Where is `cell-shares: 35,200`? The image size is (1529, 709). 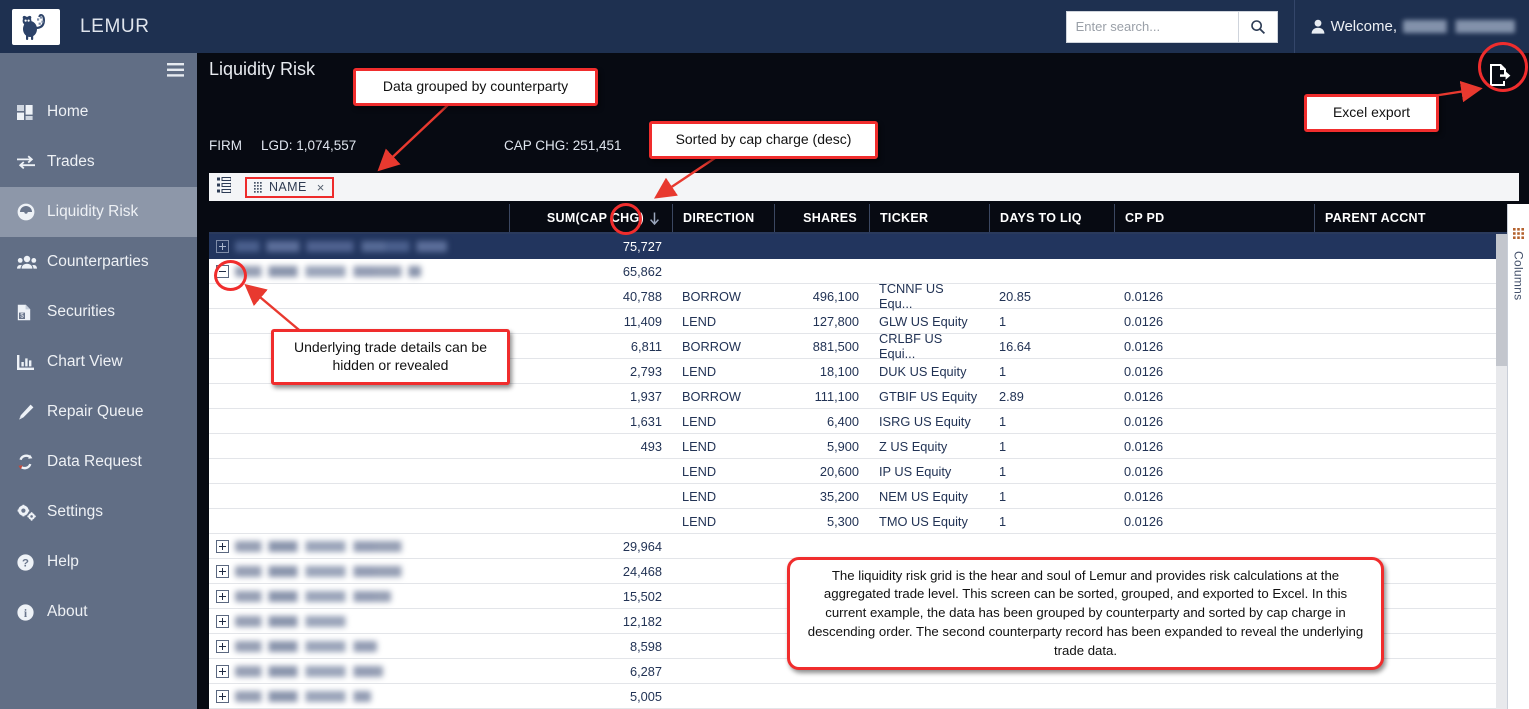 cell-shares: 35,200 is located at coordinates (839, 496).